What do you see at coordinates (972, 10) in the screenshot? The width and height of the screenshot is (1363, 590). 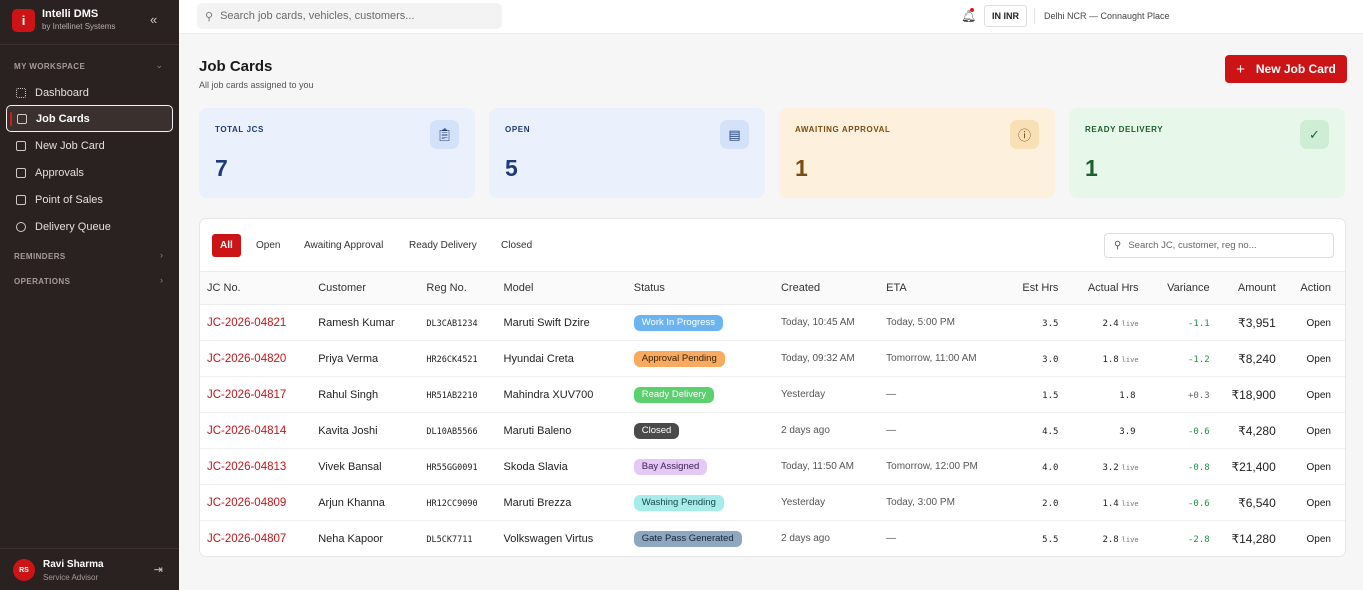 I see `notification-dot` at bounding box center [972, 10].